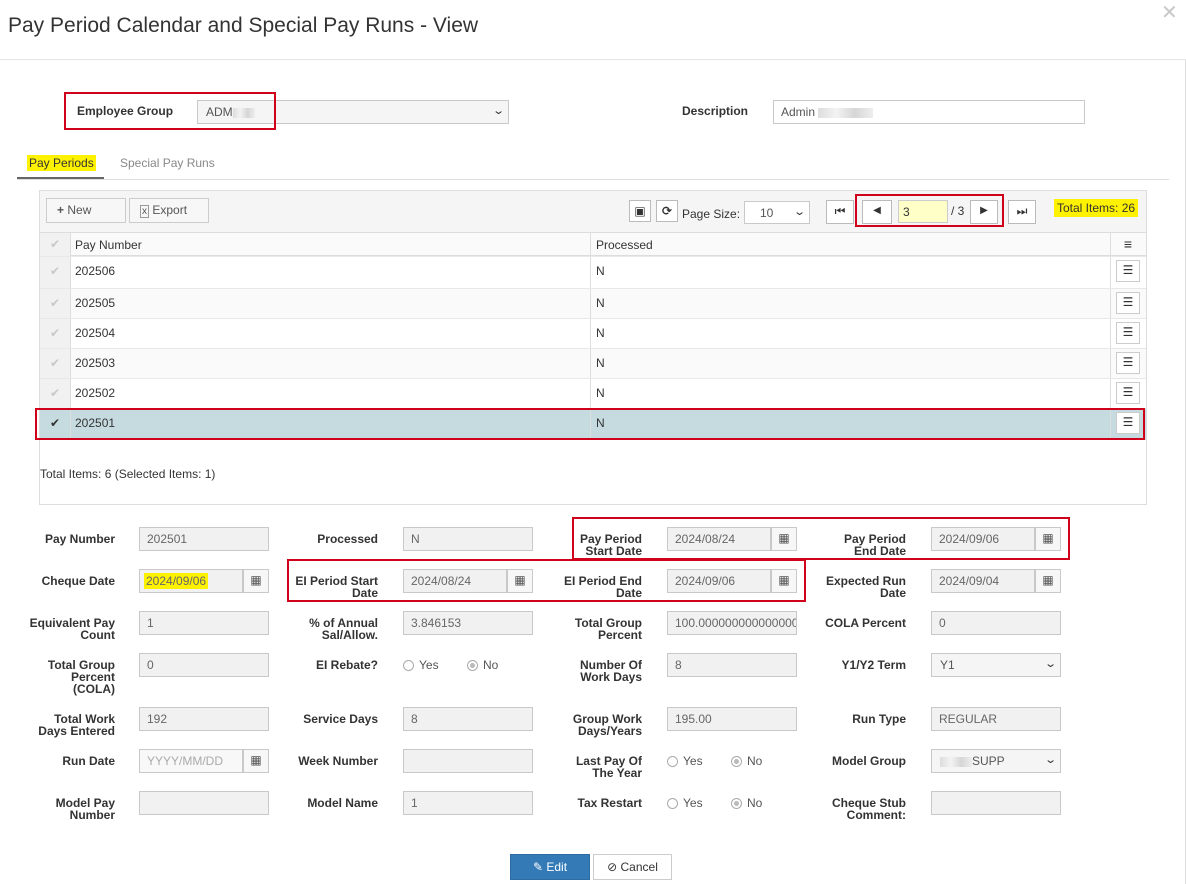 The width and height of the screenshot is (1186, 884). What do you see at coordinates (879, 719) in the screenshot?
I see `run-type-label: Run Type` at bounding box center [879, 719].